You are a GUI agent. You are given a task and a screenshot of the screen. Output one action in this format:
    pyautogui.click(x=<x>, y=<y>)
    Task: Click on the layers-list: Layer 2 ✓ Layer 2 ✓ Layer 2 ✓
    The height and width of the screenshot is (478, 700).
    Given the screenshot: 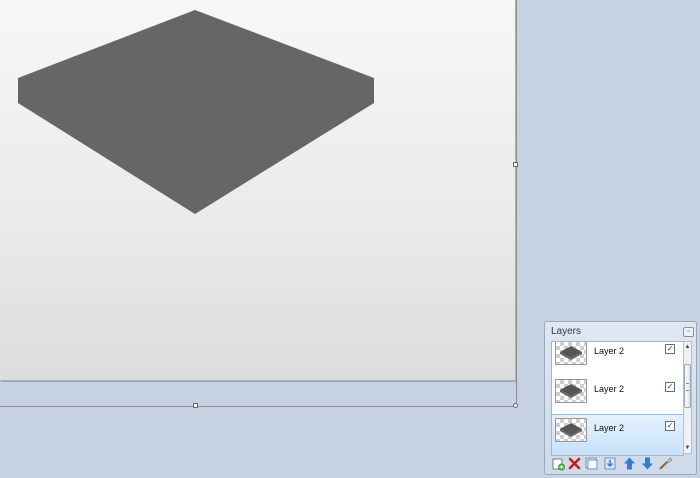 What is the action you would take?
    pyautogui.click(x=617, y=398)
    